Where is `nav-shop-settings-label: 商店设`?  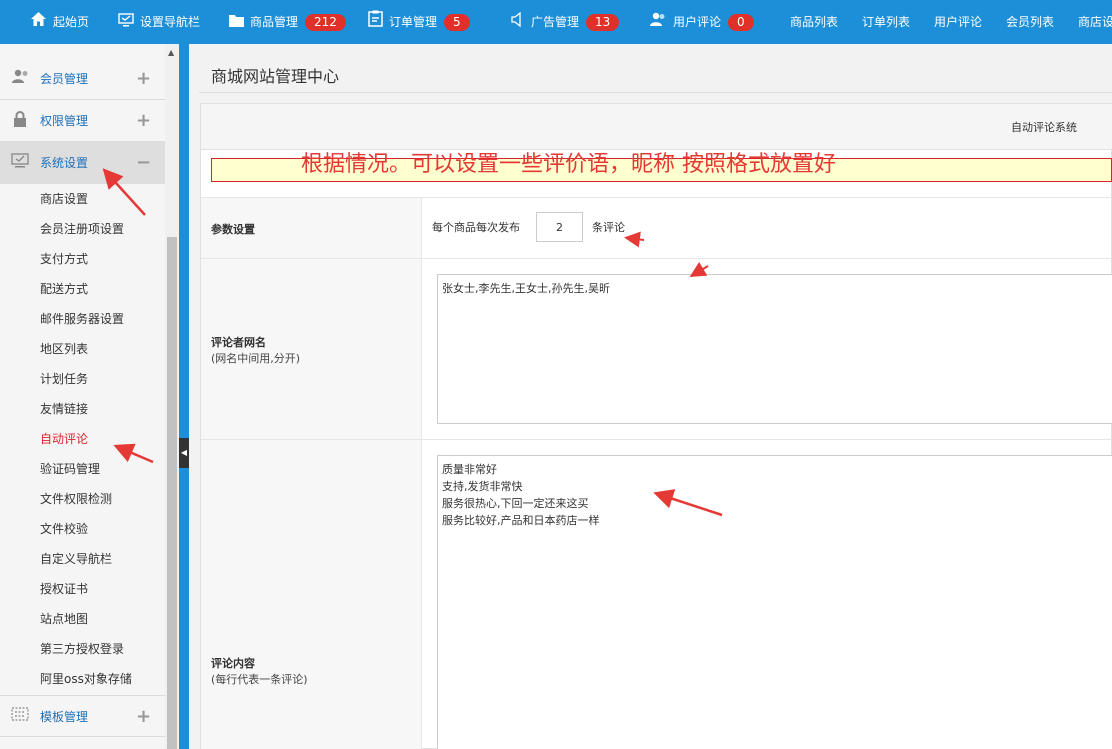 nav-shop-settings-label: 商店设 is located at coordinates (1095, 22).